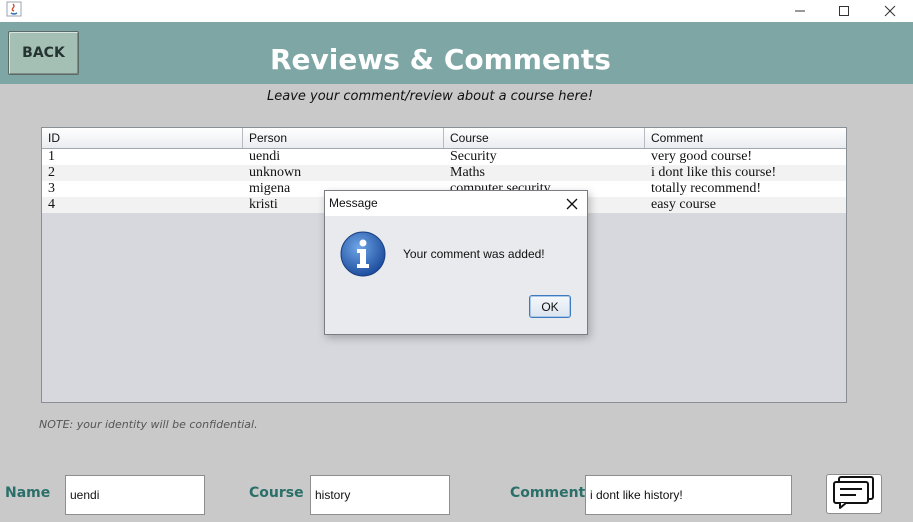  What do you see at coordinates (363, 254) in the screenshot?
I see `info-icon` at bounding box center [363, 254].